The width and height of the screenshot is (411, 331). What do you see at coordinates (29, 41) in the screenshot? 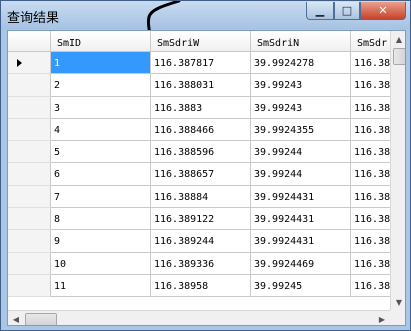
I see `corner-header-cell` at bounding box center [29, 41].